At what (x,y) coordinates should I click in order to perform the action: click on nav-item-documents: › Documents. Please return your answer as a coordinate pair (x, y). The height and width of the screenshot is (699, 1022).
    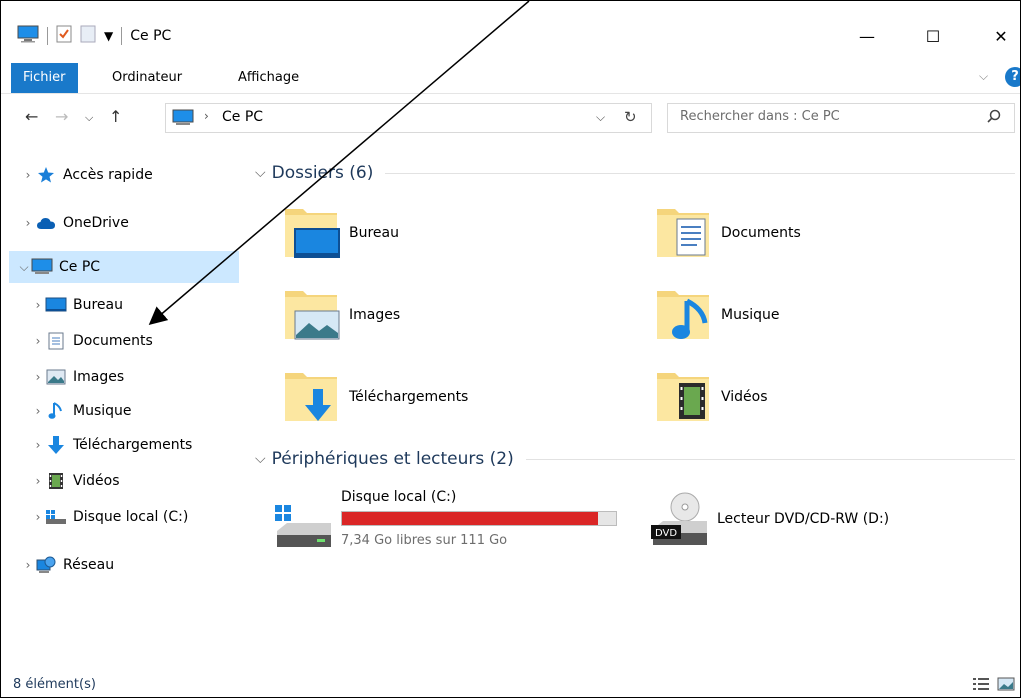
    Looking at the image, I should click on (136, 341).